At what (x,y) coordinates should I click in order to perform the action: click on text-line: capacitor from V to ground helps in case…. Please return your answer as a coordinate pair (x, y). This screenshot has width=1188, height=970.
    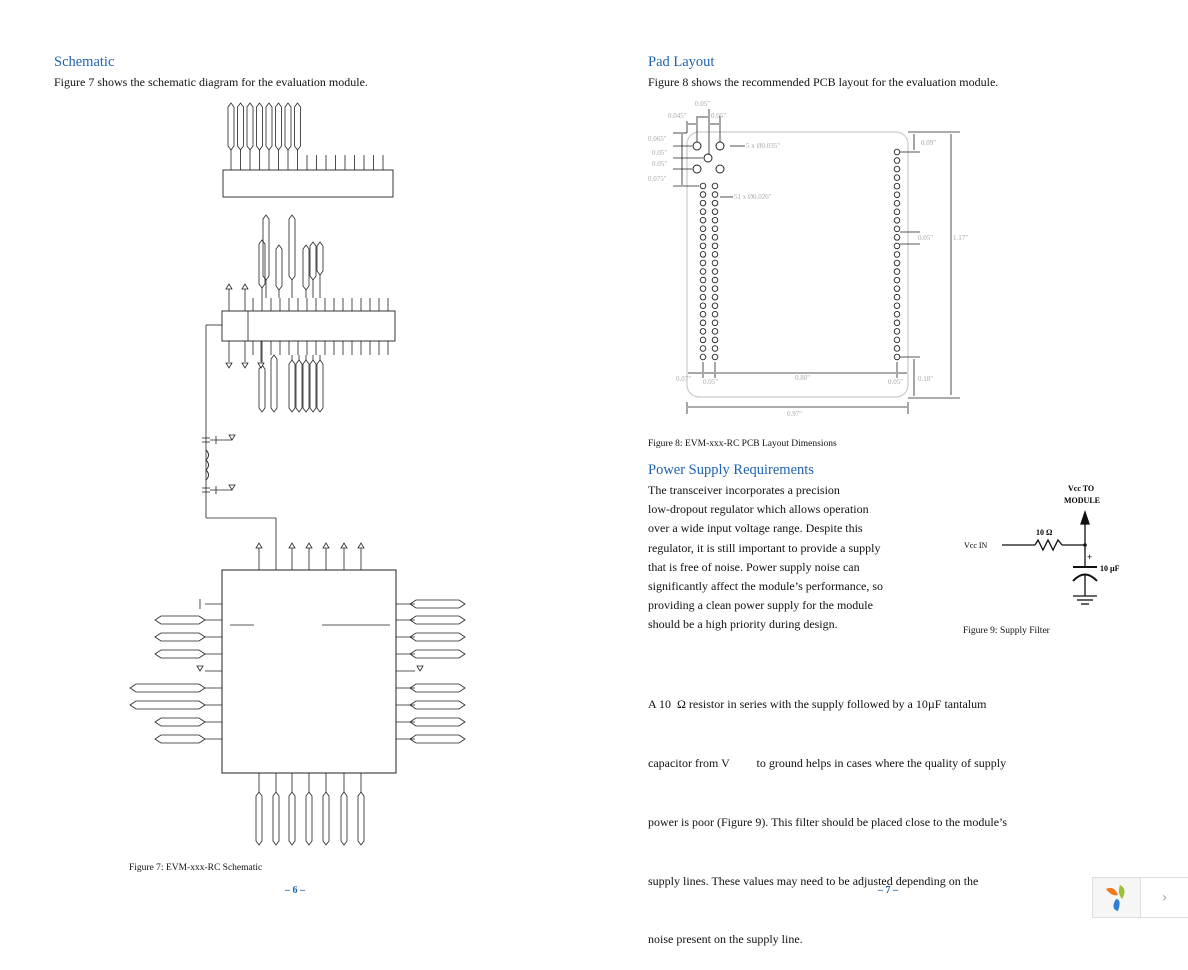
    Looking at the image, I should click on (827, 762).